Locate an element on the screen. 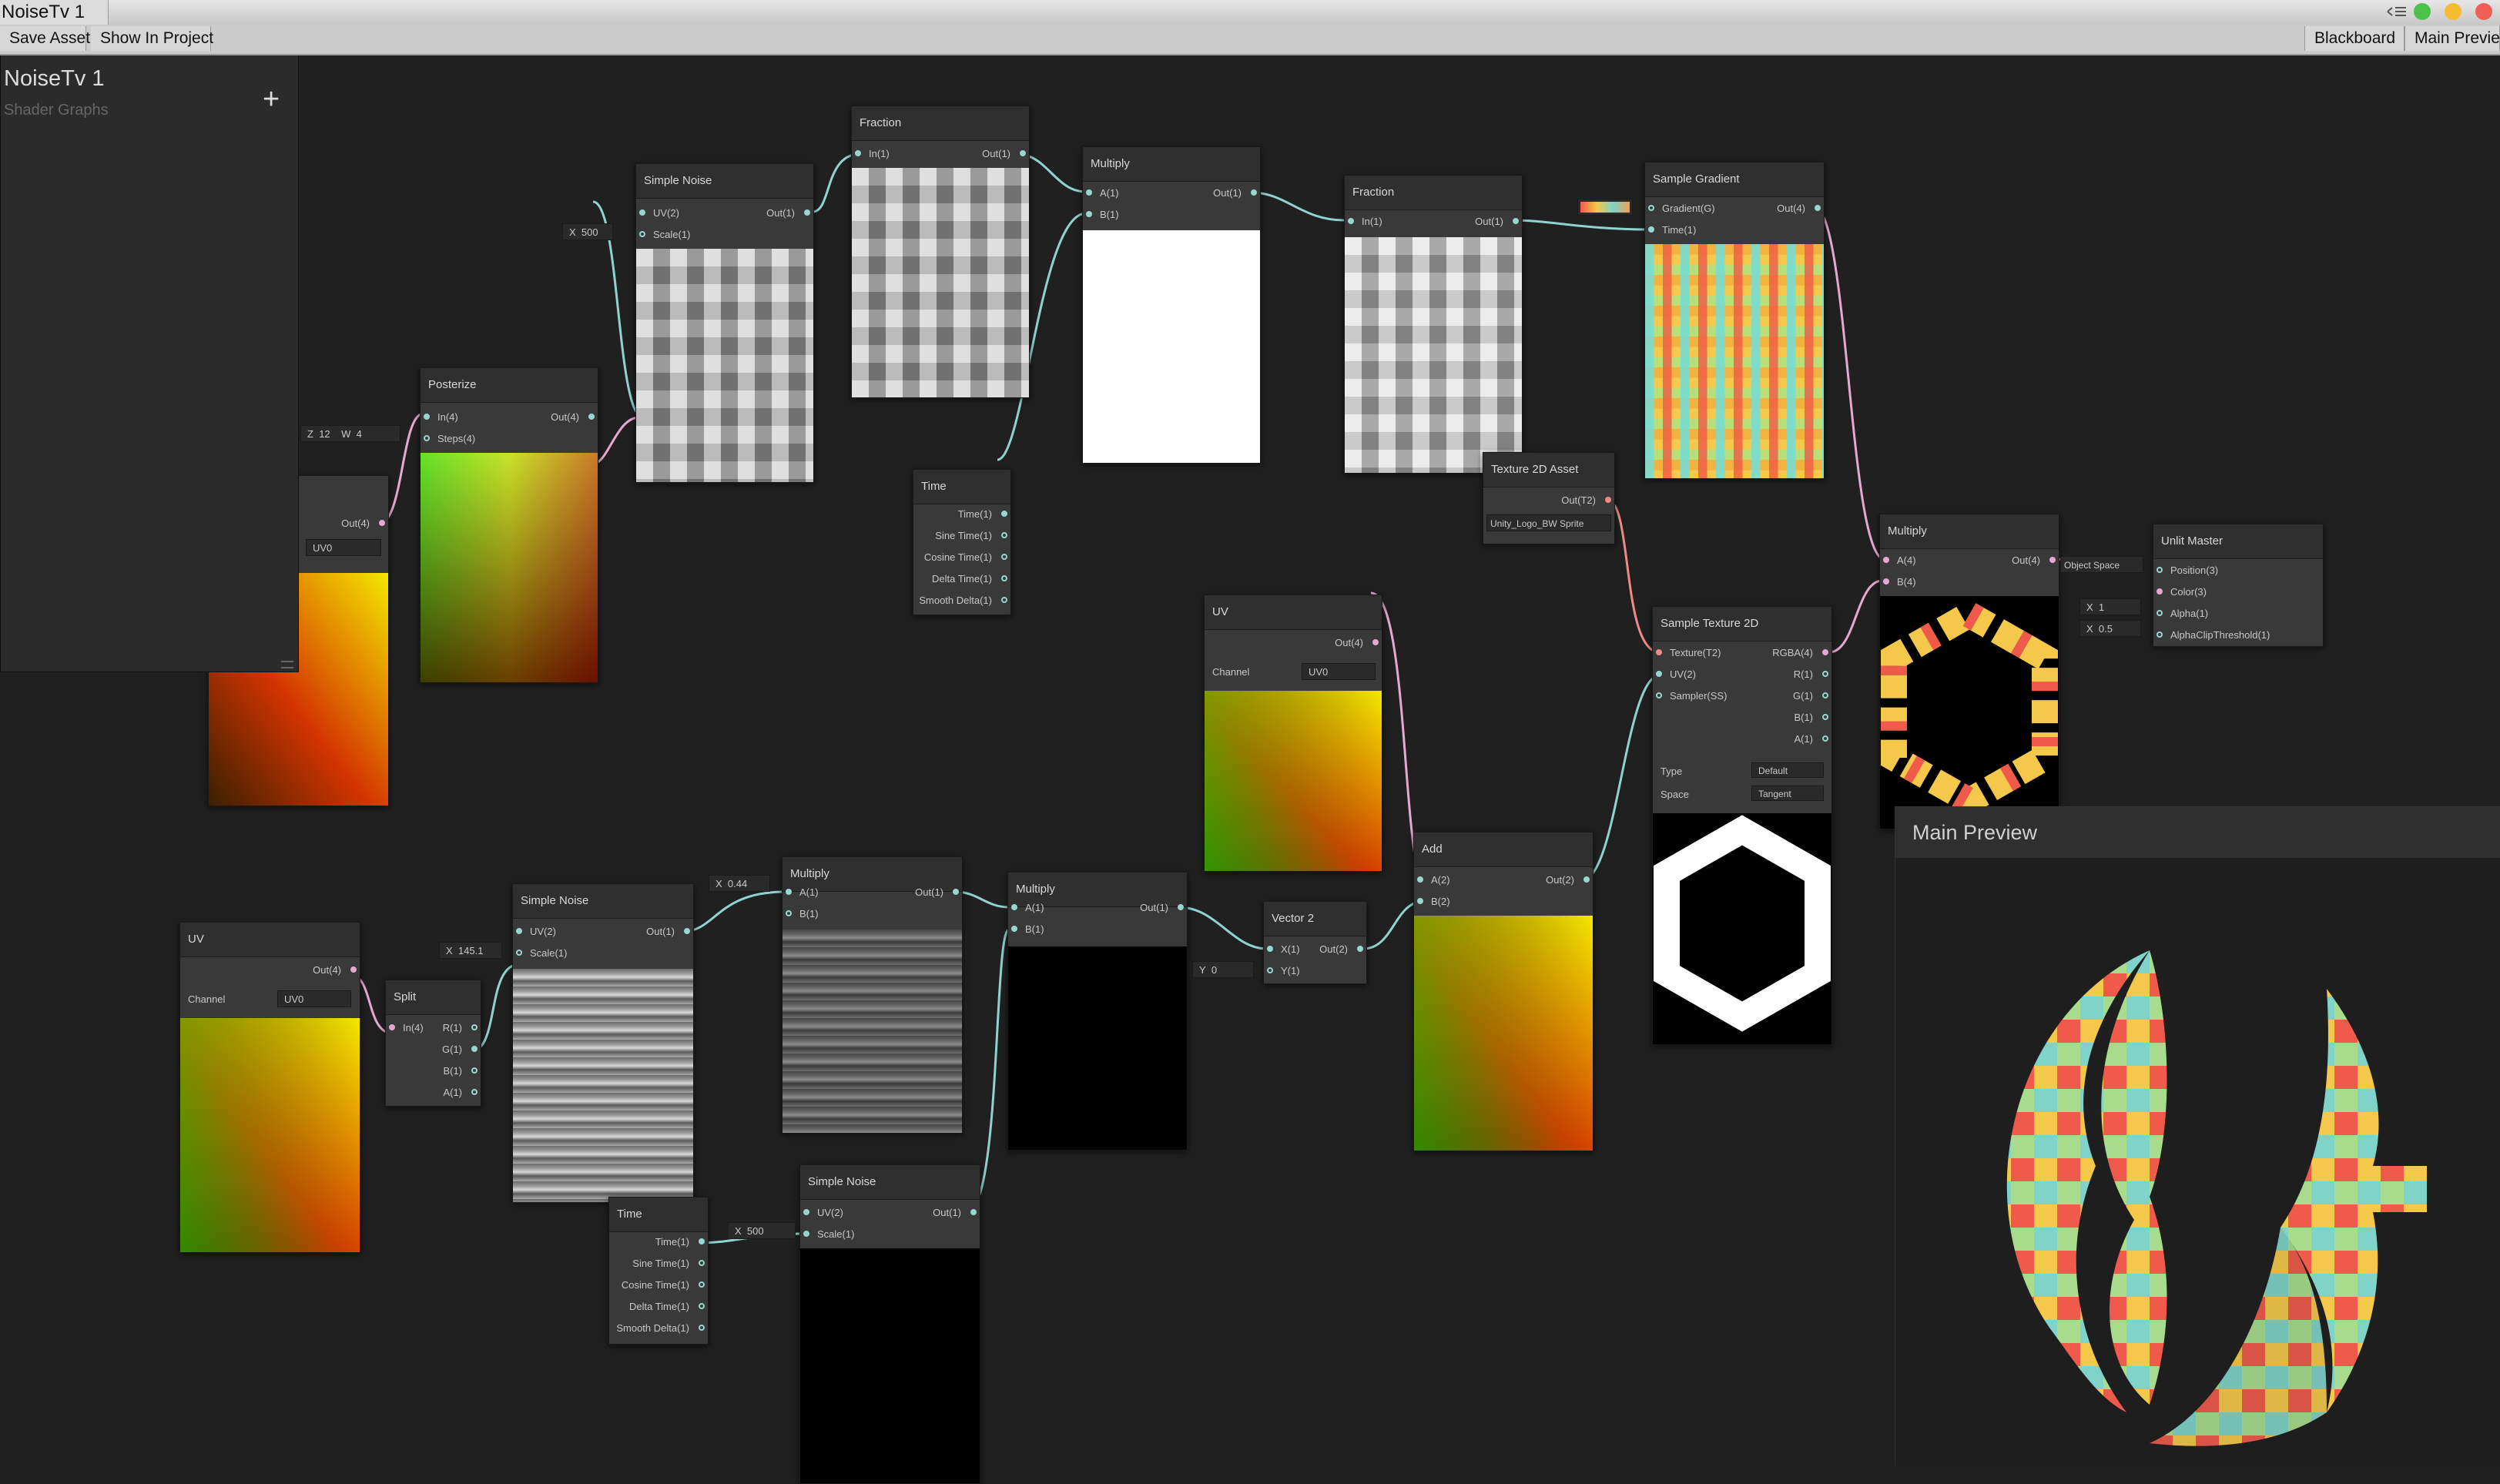  y-input-field: Y 0 is located at coordinates (1223, 969).